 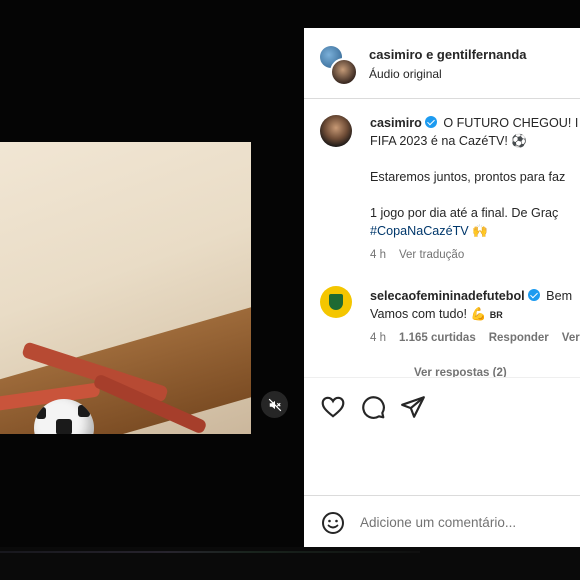 What do you see at coordinates (447, 296) in the screenshot?
I see `comment-username: selecaofemininadefutebol` at bounding box center [447, 296].